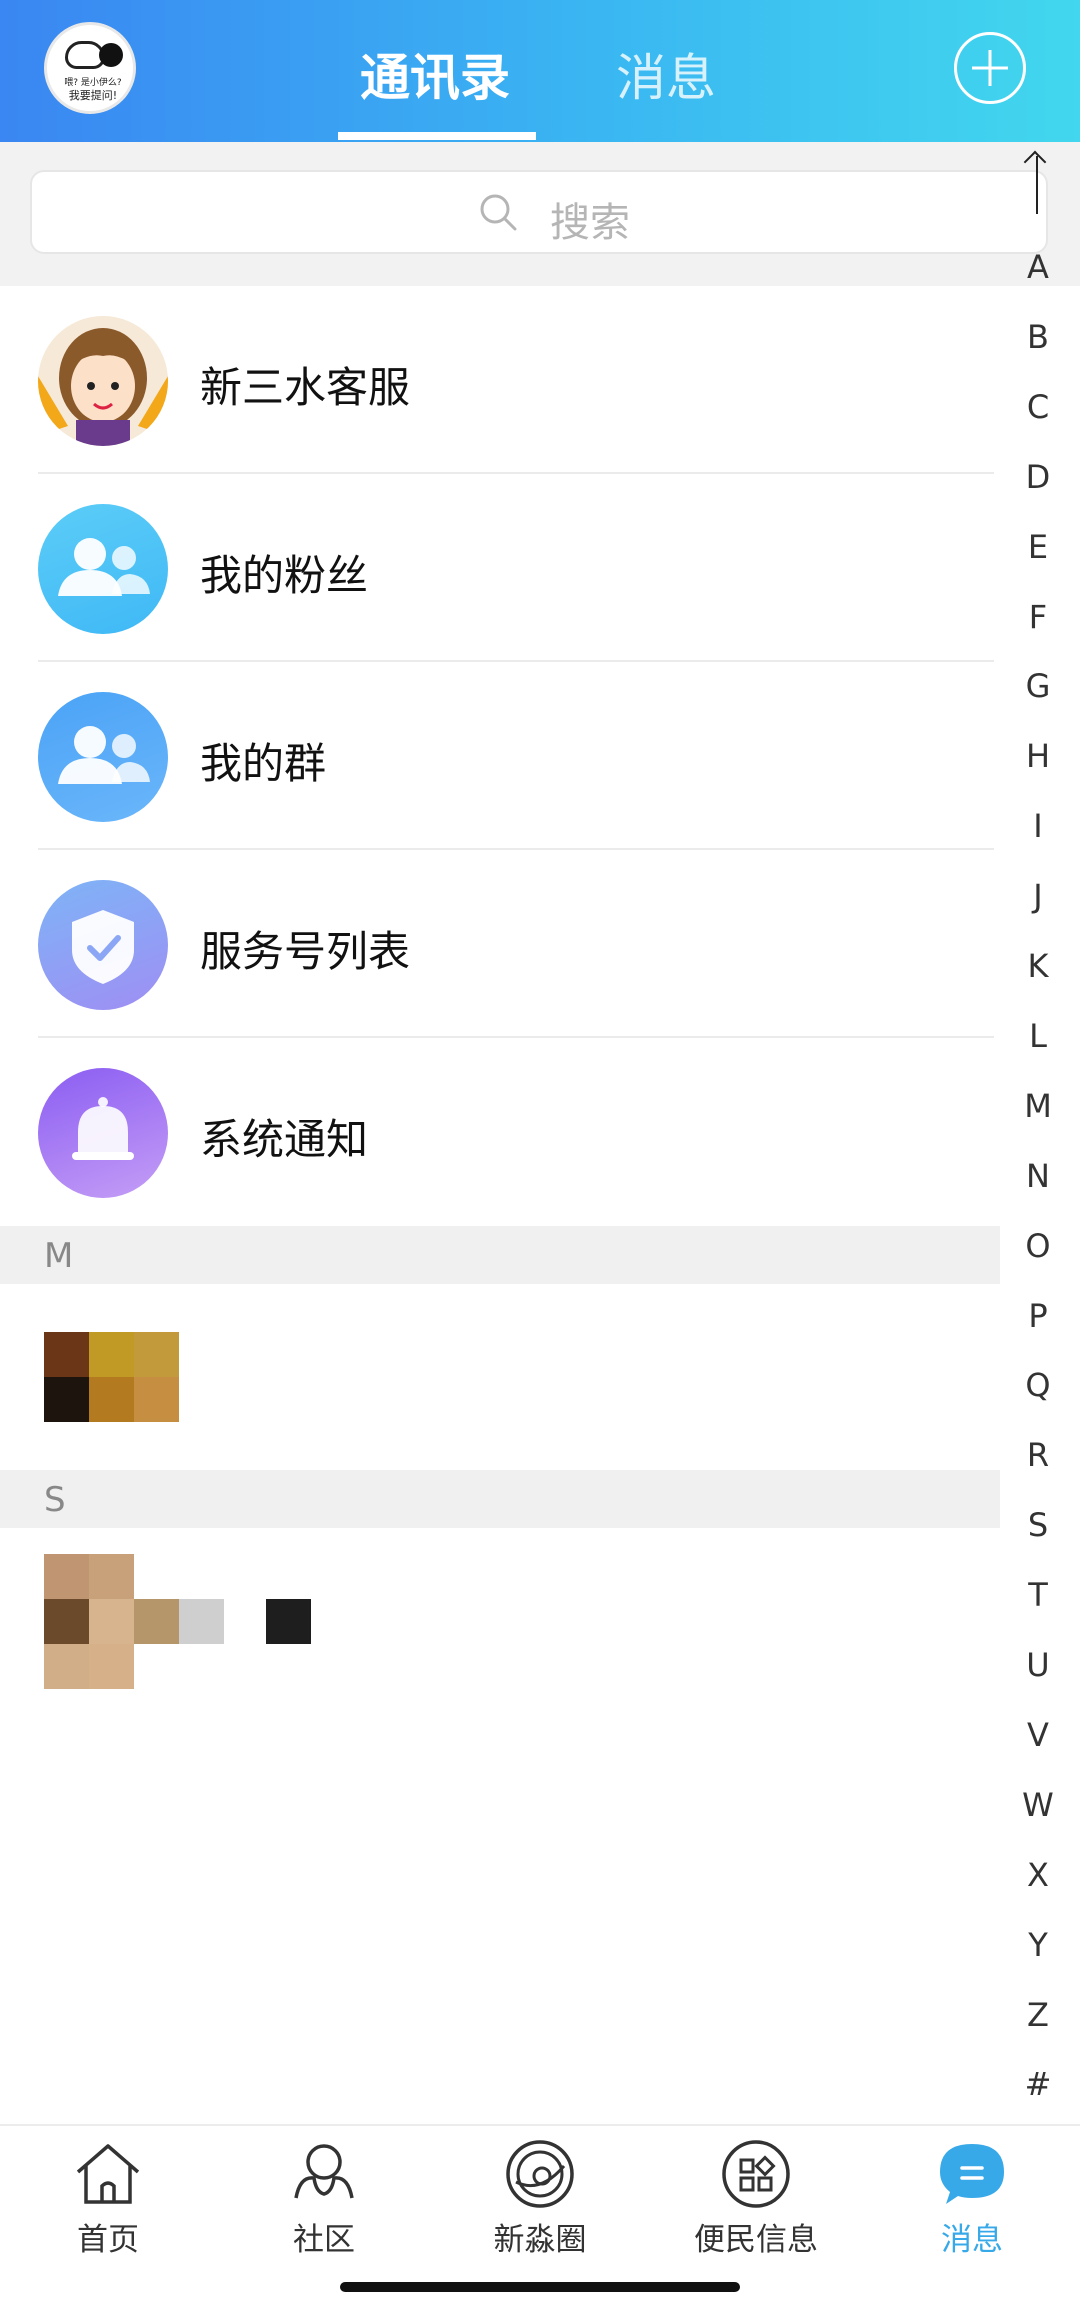 This screenshot has height=2310, width=1080. I want to click on list-item-my-fans: 我的粉丝, so click(500, 568).